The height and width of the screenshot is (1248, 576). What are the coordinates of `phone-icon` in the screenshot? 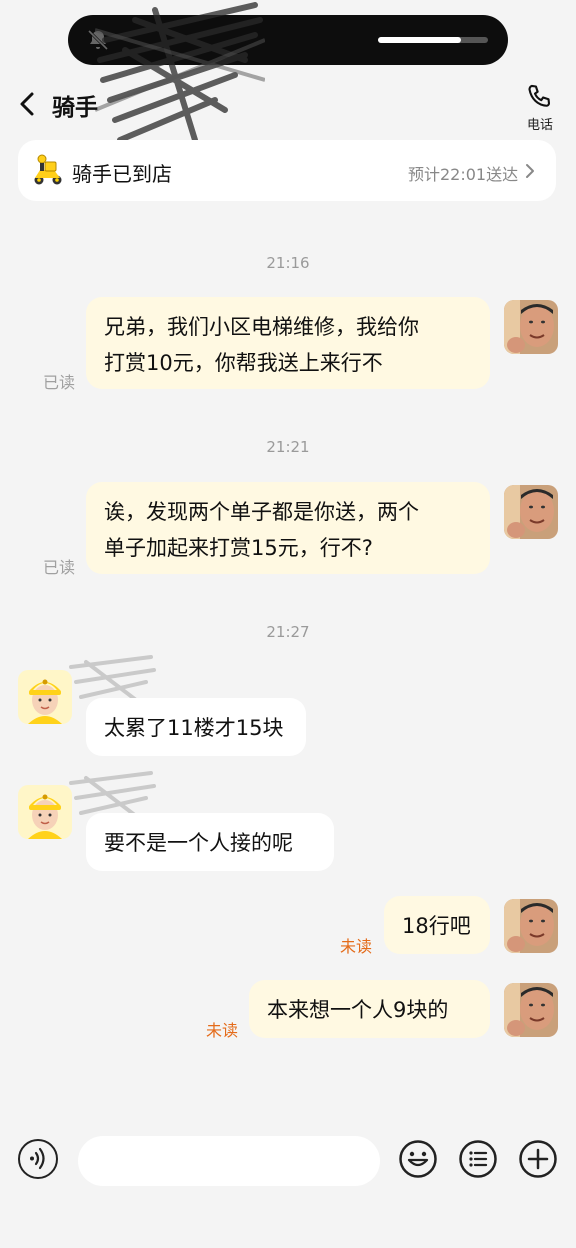 It's located at (539, 95).